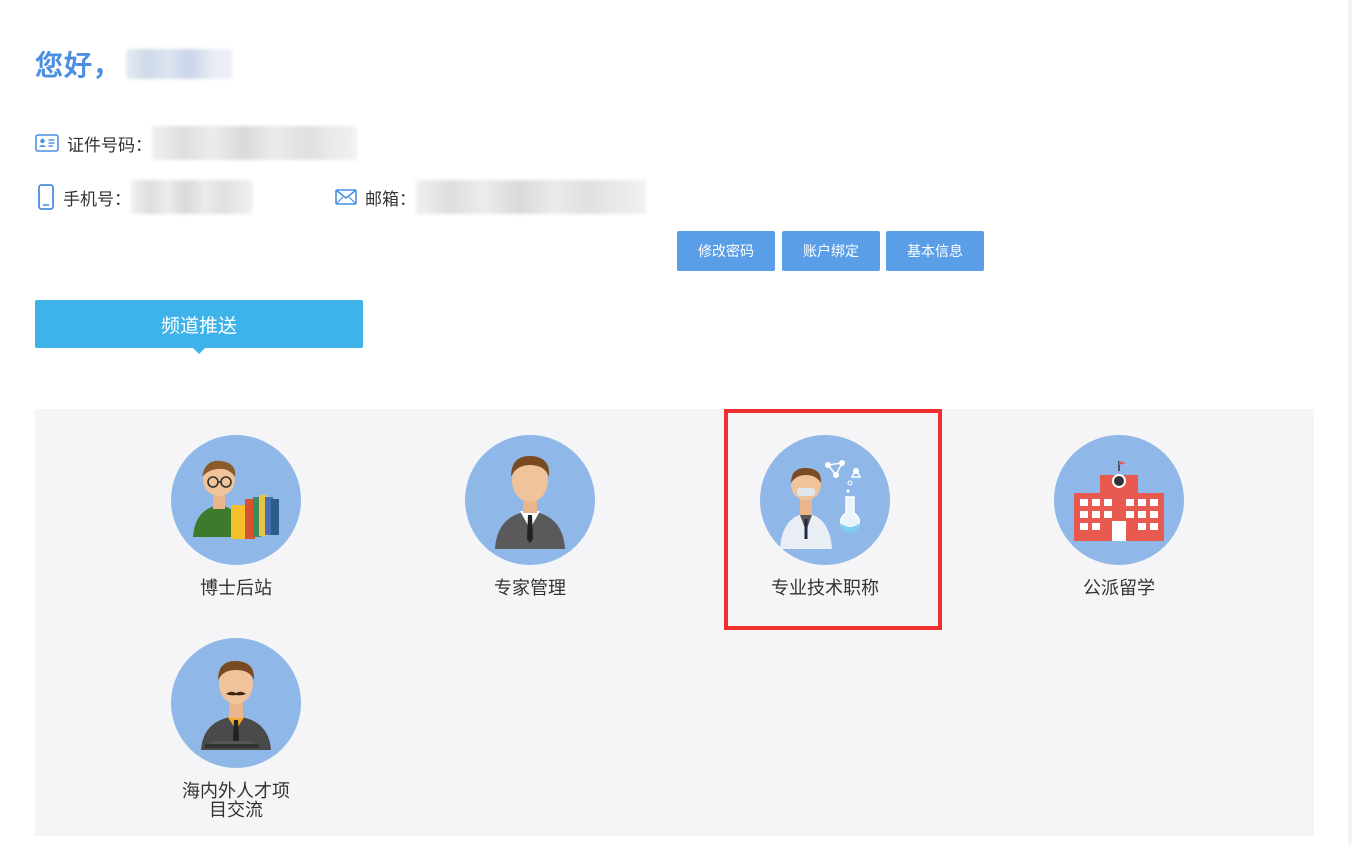  What do you see at coordinates (831, 251) in the screenshot?
I see `account-binding-button: 账户绑定` at bounding box center [831, 251].